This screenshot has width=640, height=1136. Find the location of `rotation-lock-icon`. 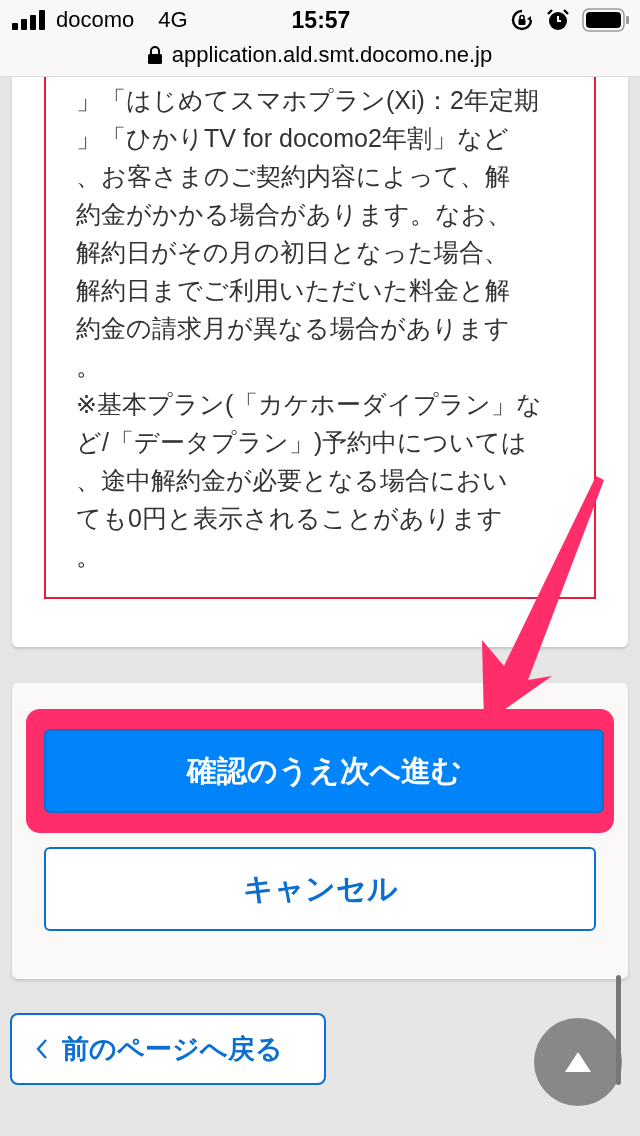

rotation-lock-icon is located at coordinates (522, 20).